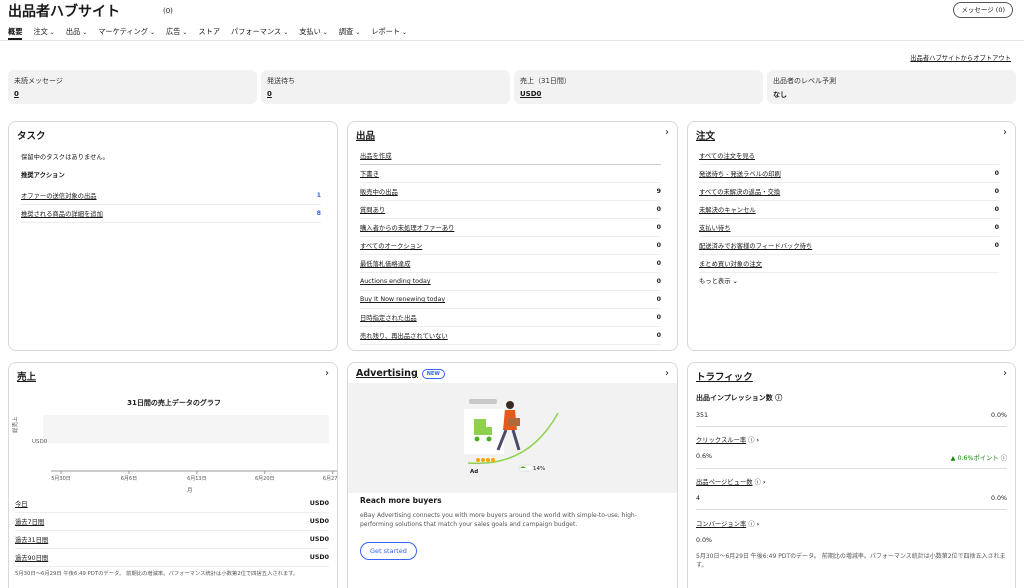  I want to click on row-link: 配送済みでお客様のフィードバック待ち, so click(755, 245).